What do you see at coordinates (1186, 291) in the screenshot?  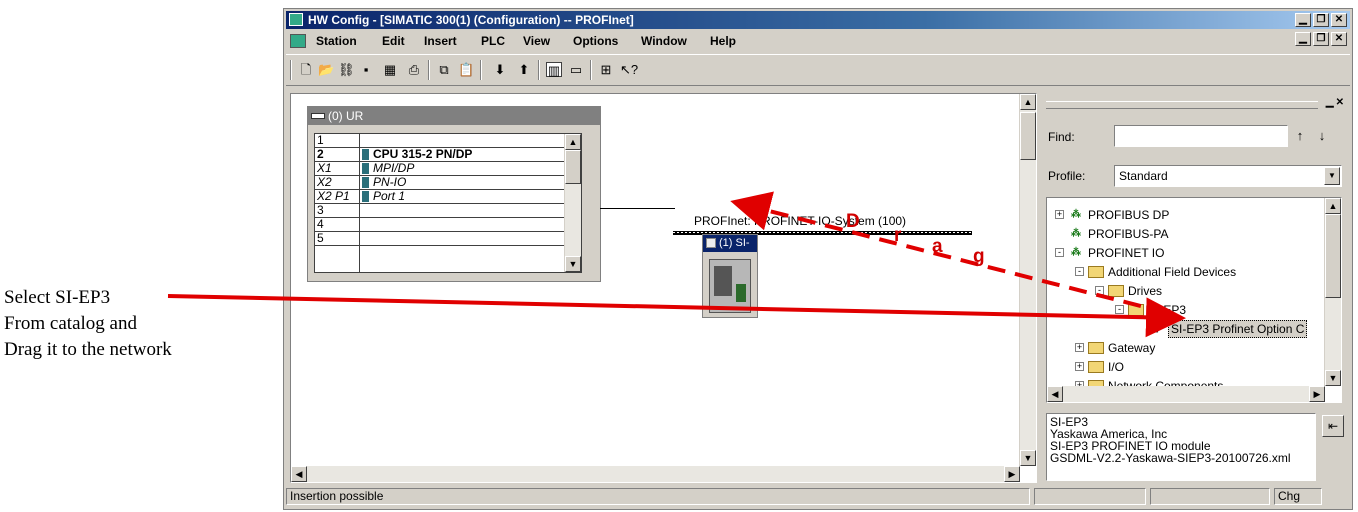 I see `catalog-tree-item: - Drives` at bounding box center [1186, 291].